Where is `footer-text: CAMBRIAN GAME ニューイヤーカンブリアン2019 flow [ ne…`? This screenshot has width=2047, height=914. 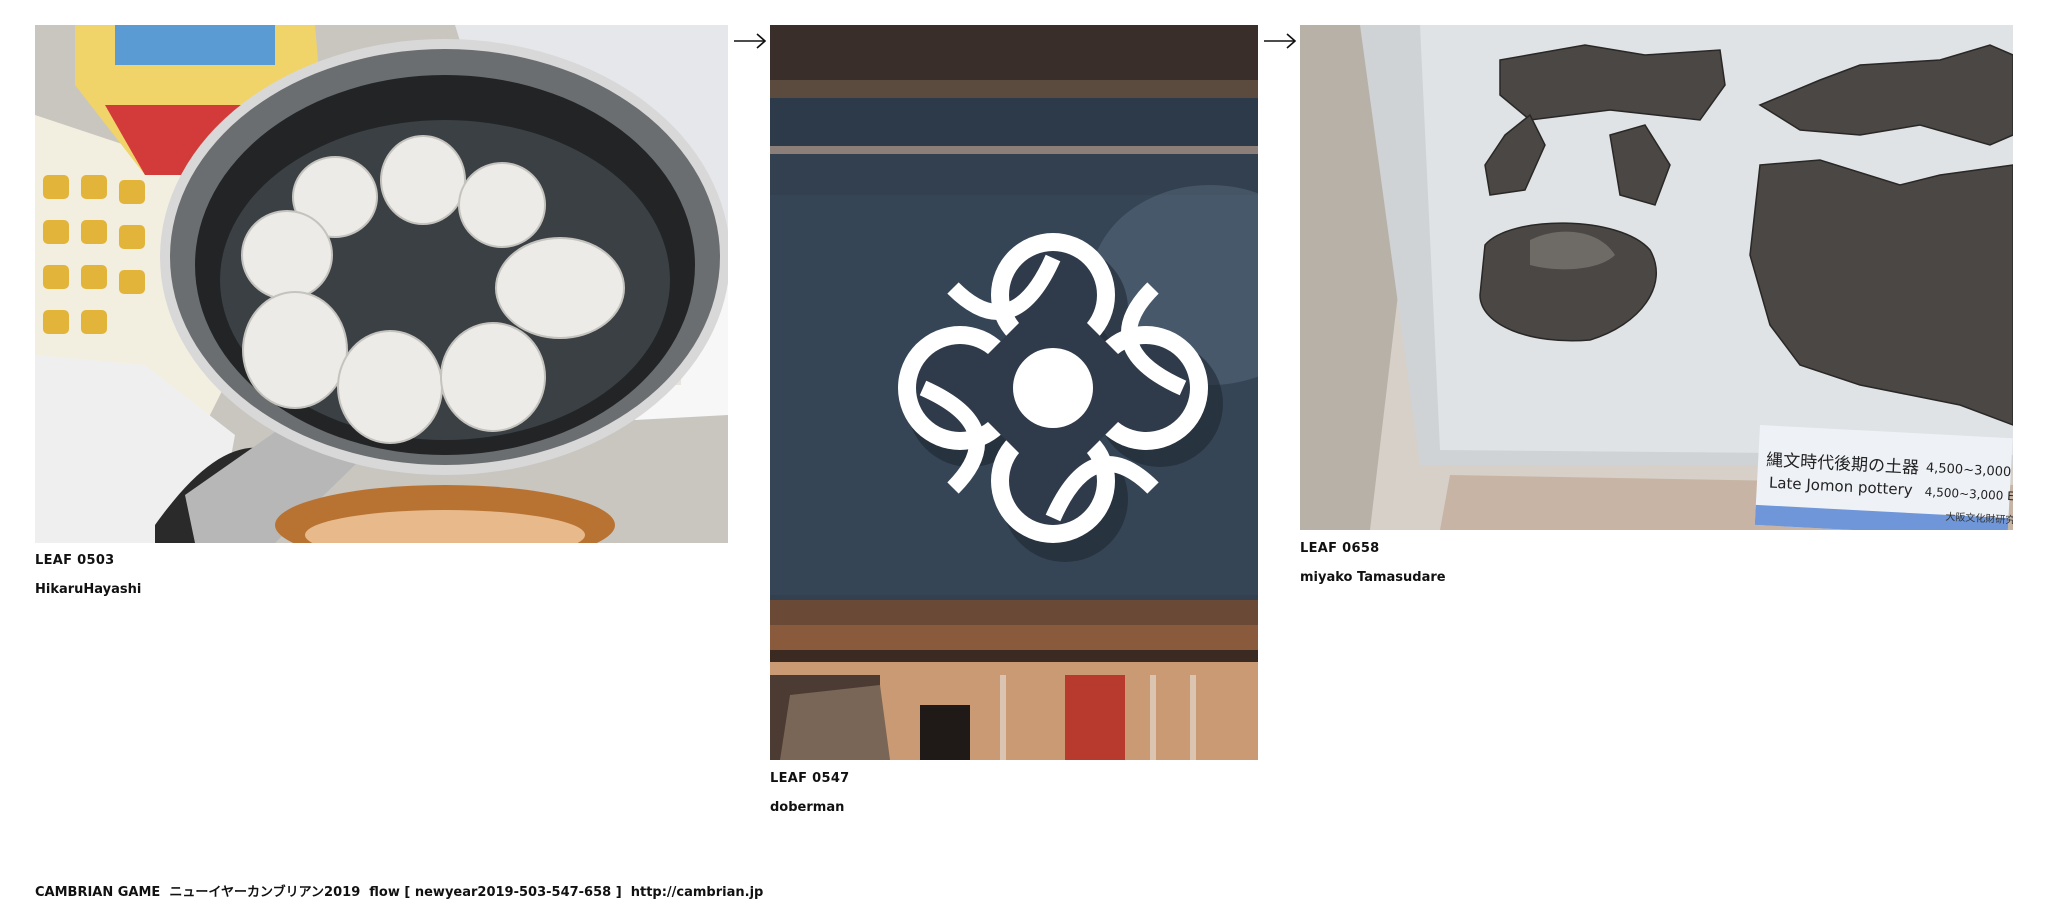 footer-text: CAMBRIAN GAME ニューイヤーカンブリアン2019 flow [ ne… is located at coordinates (333, 892).